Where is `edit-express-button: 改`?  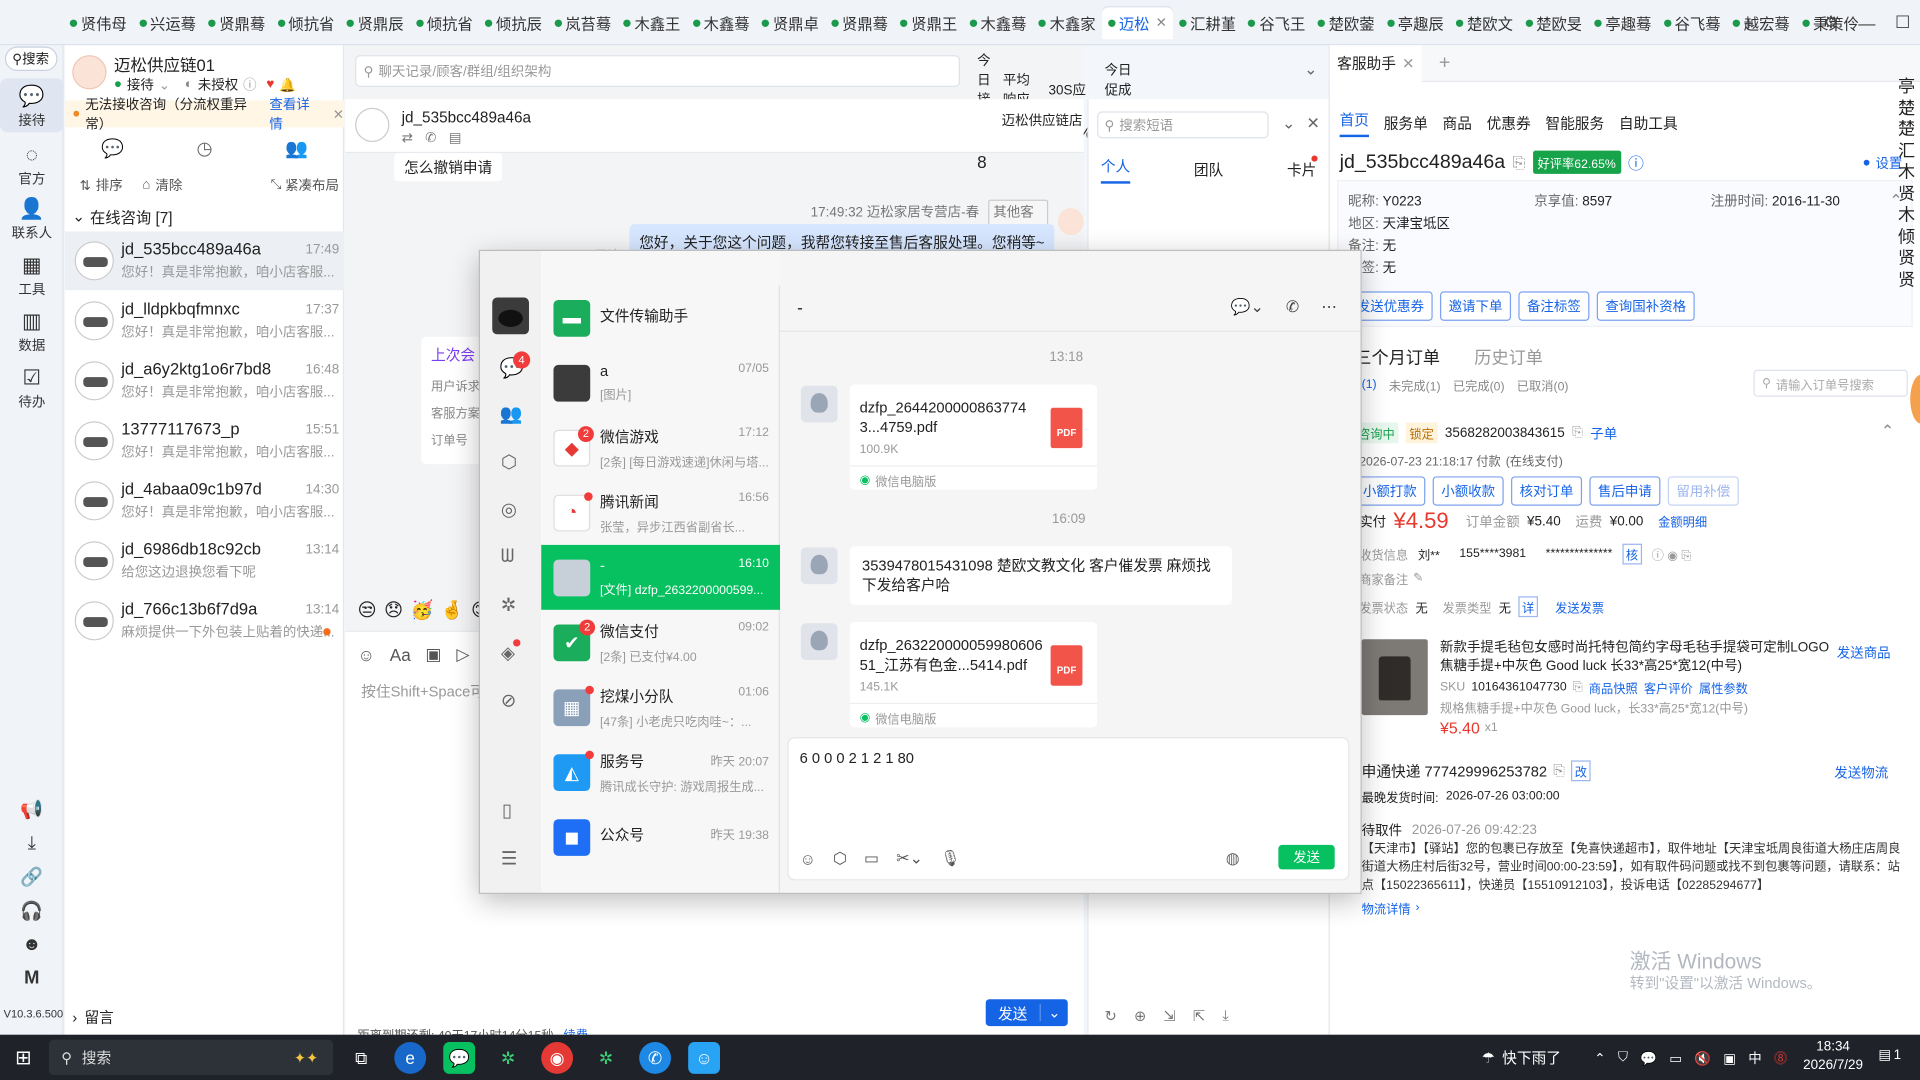
edit-express-button: 改 is located at coordinates (1581, 771).